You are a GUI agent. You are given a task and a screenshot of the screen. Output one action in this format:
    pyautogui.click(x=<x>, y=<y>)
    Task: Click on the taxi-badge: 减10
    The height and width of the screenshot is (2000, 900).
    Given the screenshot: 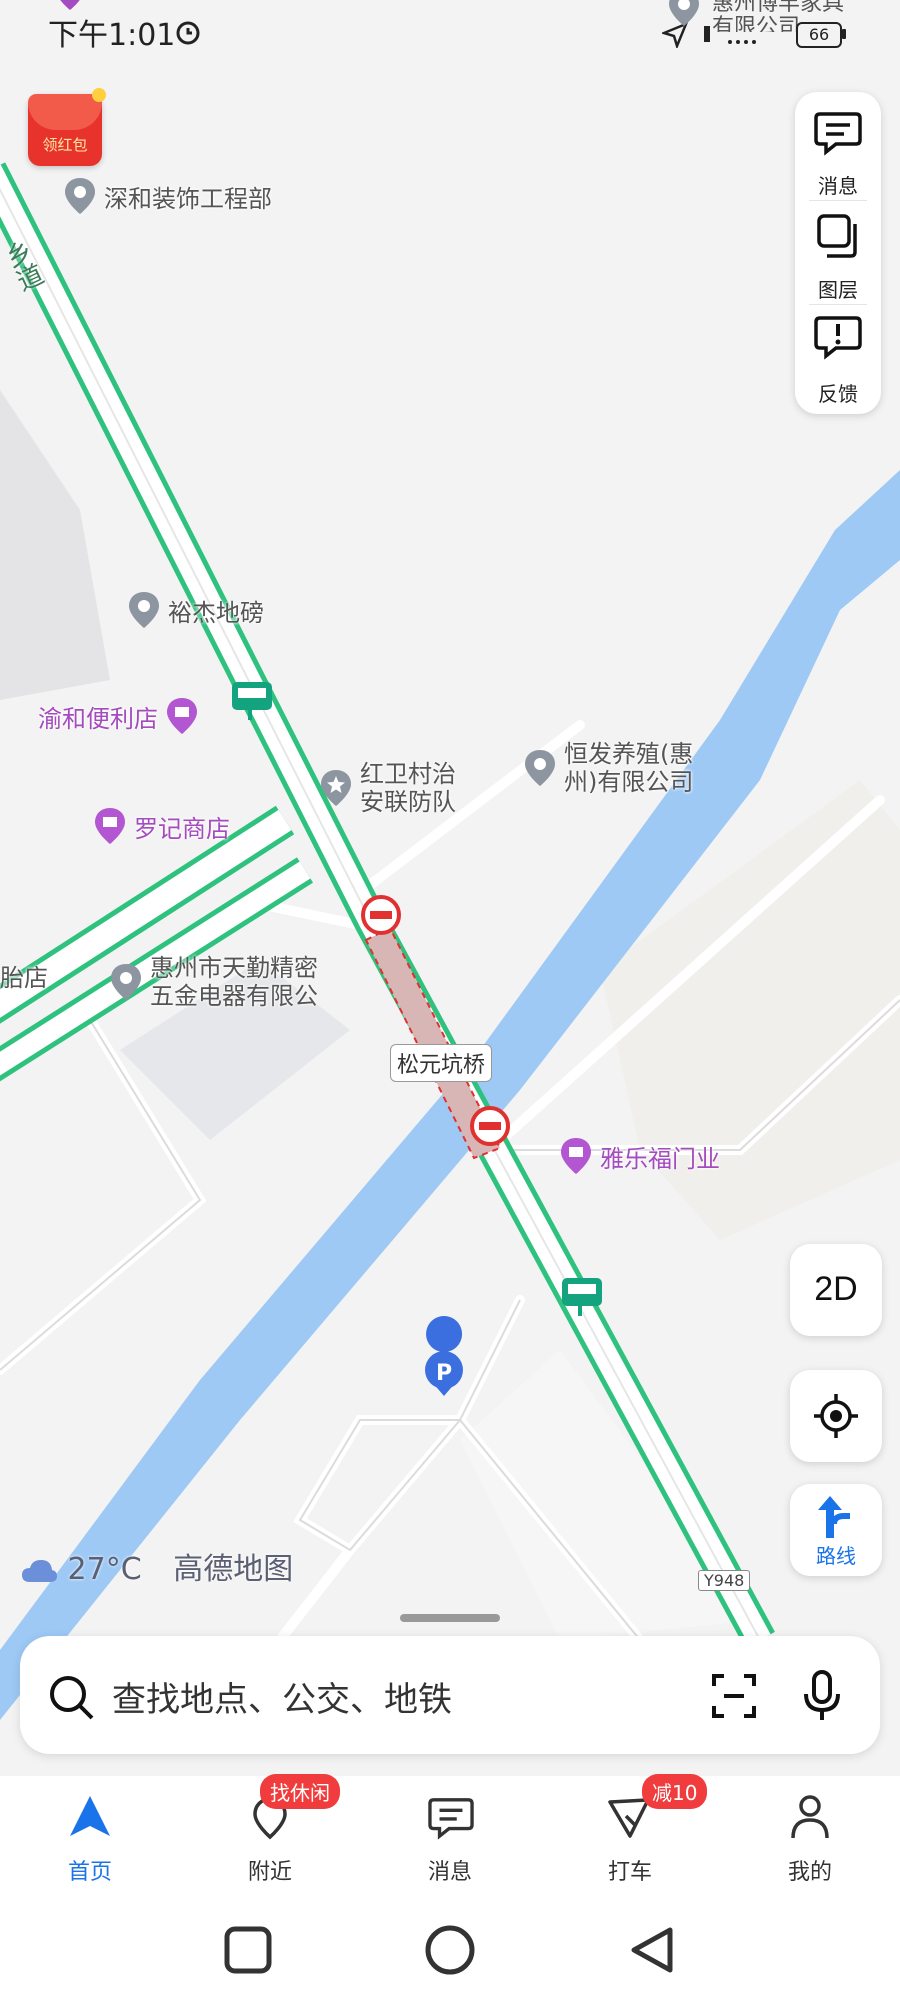 What is the action you would take?
    pyautogui.click(x=675, y=1791)
    